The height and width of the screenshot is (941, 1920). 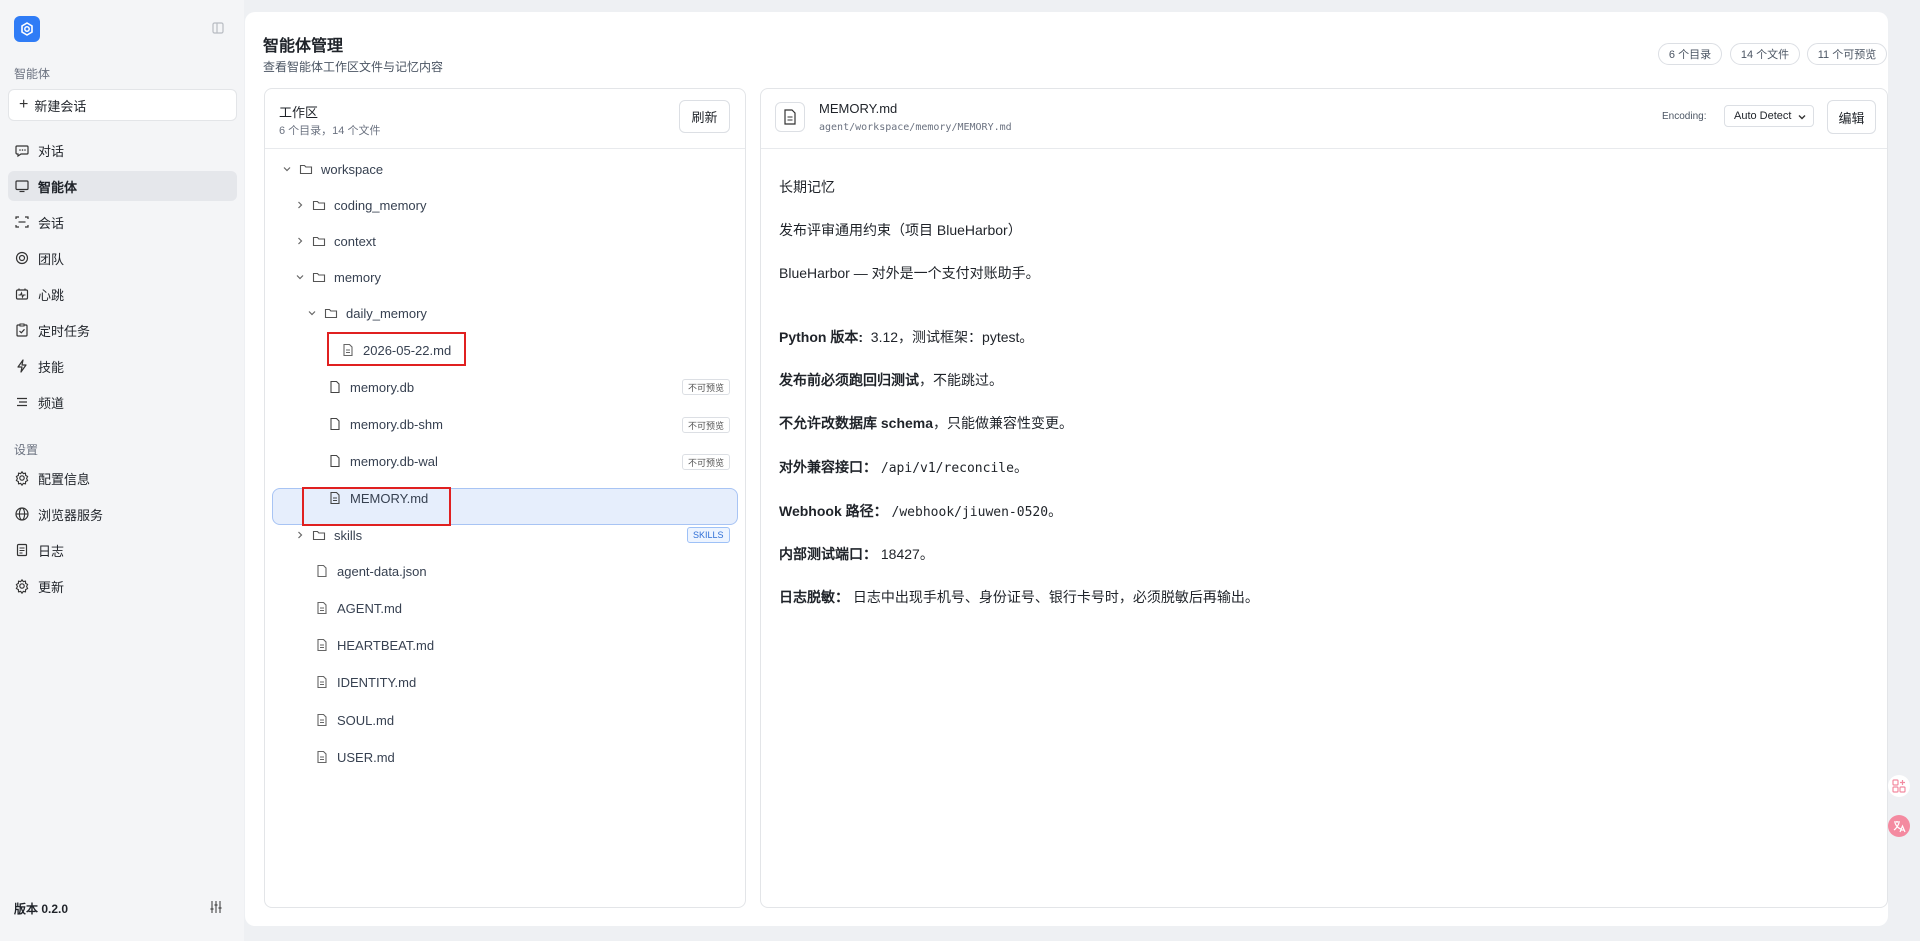 What do you see at coordinates (122, 586) in the screenshot?
I see `sidebar-item-update: 更新` at bounding box center [122, 586].